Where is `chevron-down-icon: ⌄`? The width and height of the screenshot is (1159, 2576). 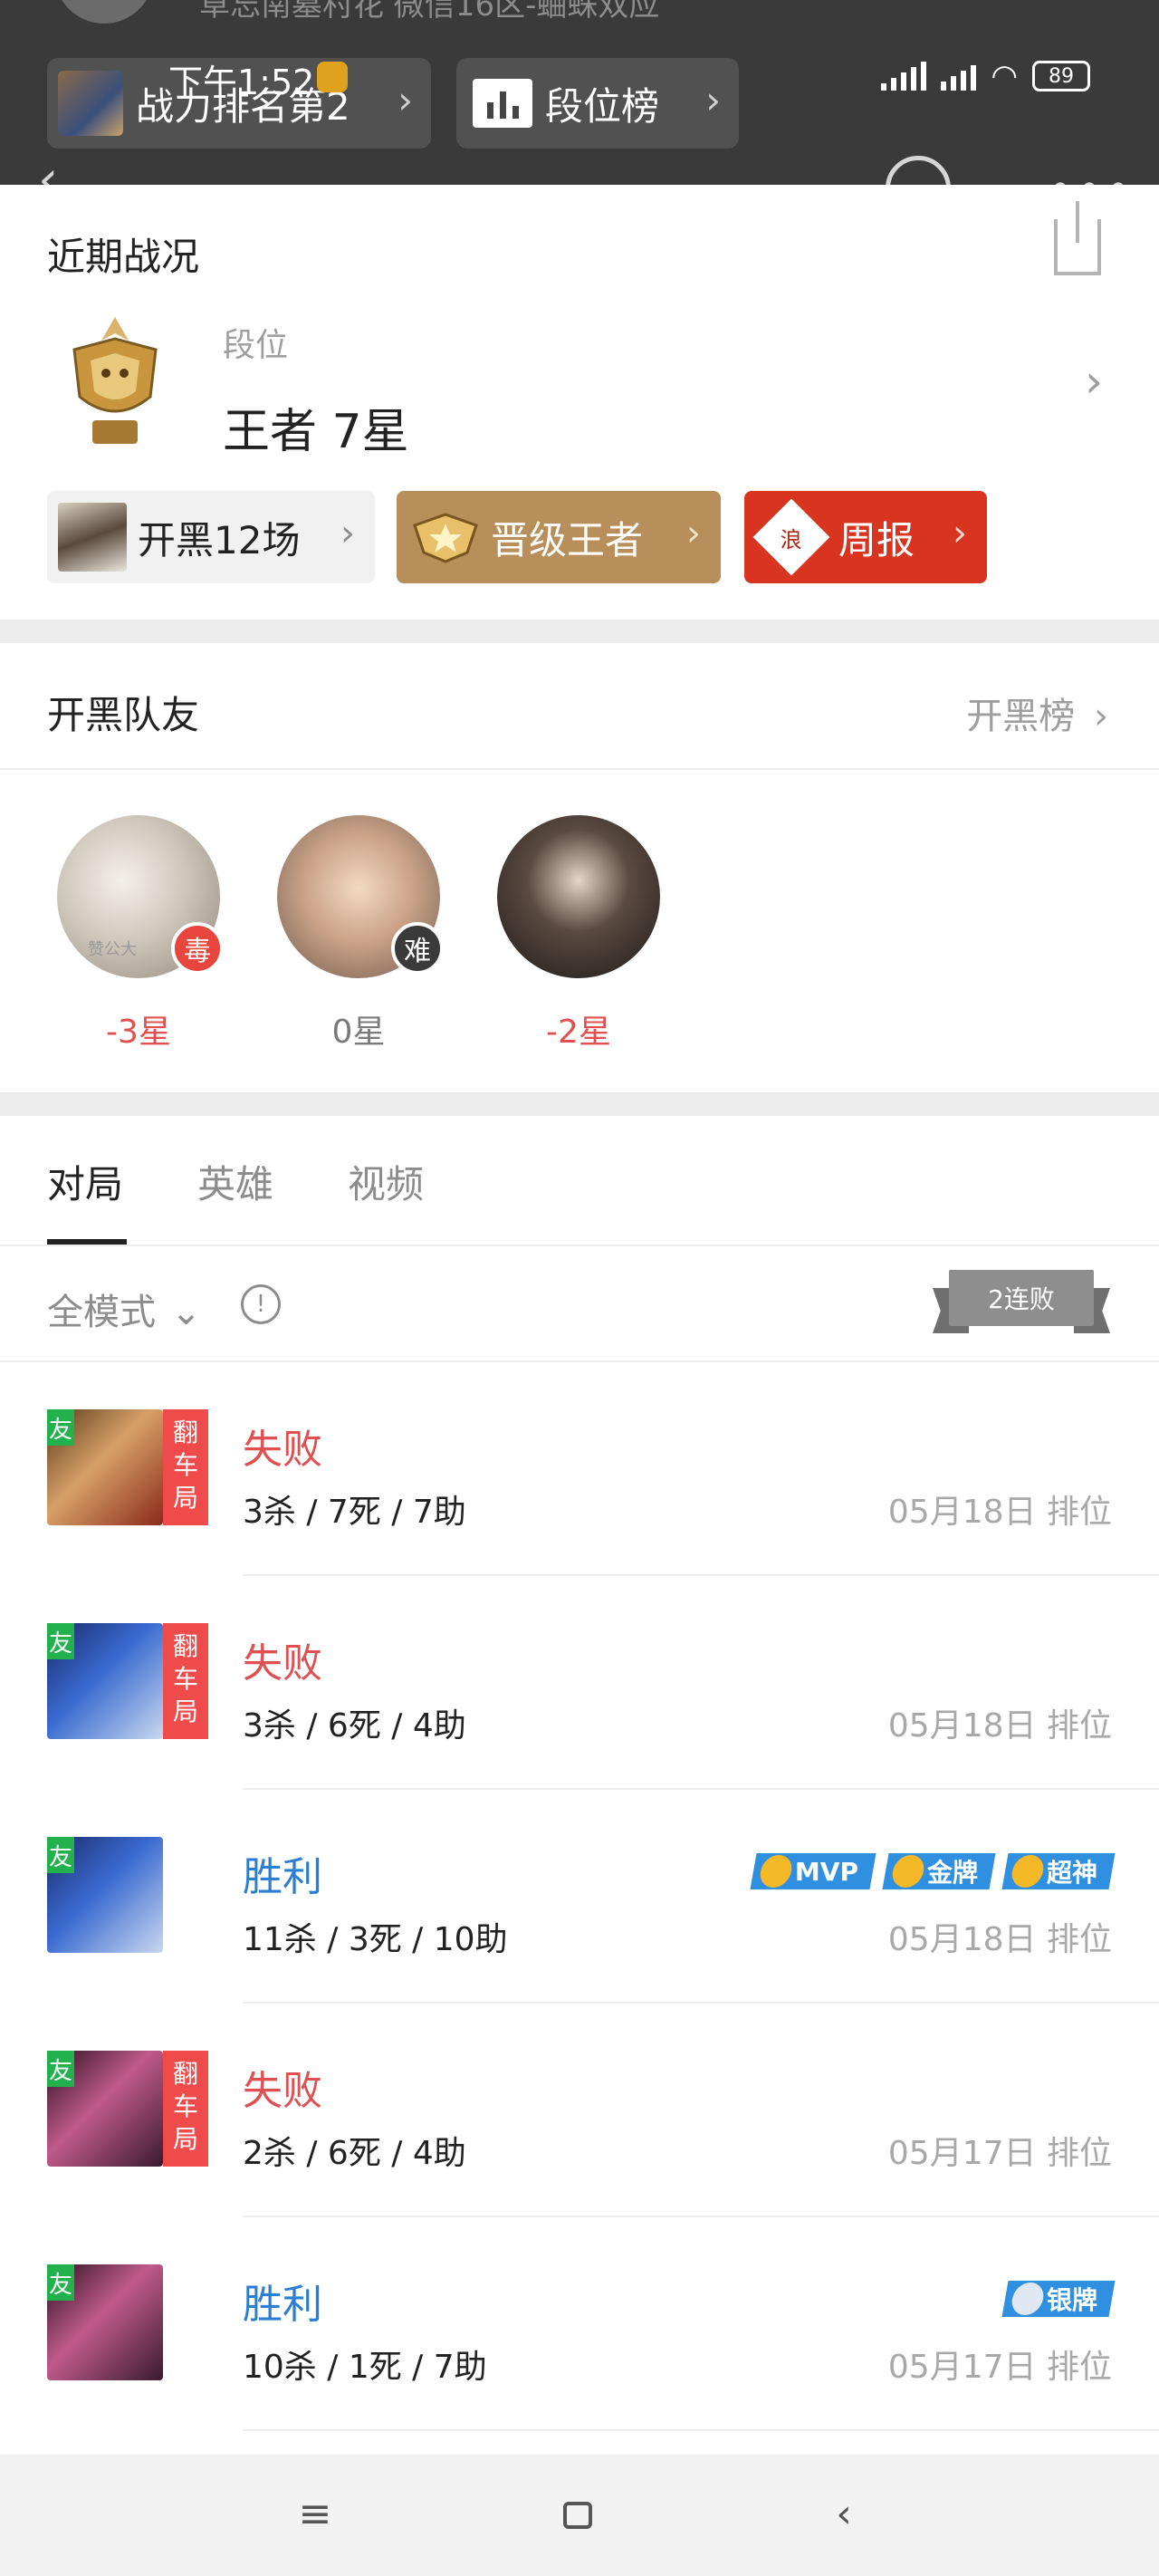 chevron-down-icon: ⌄ is located at coordinates (186, 1312).